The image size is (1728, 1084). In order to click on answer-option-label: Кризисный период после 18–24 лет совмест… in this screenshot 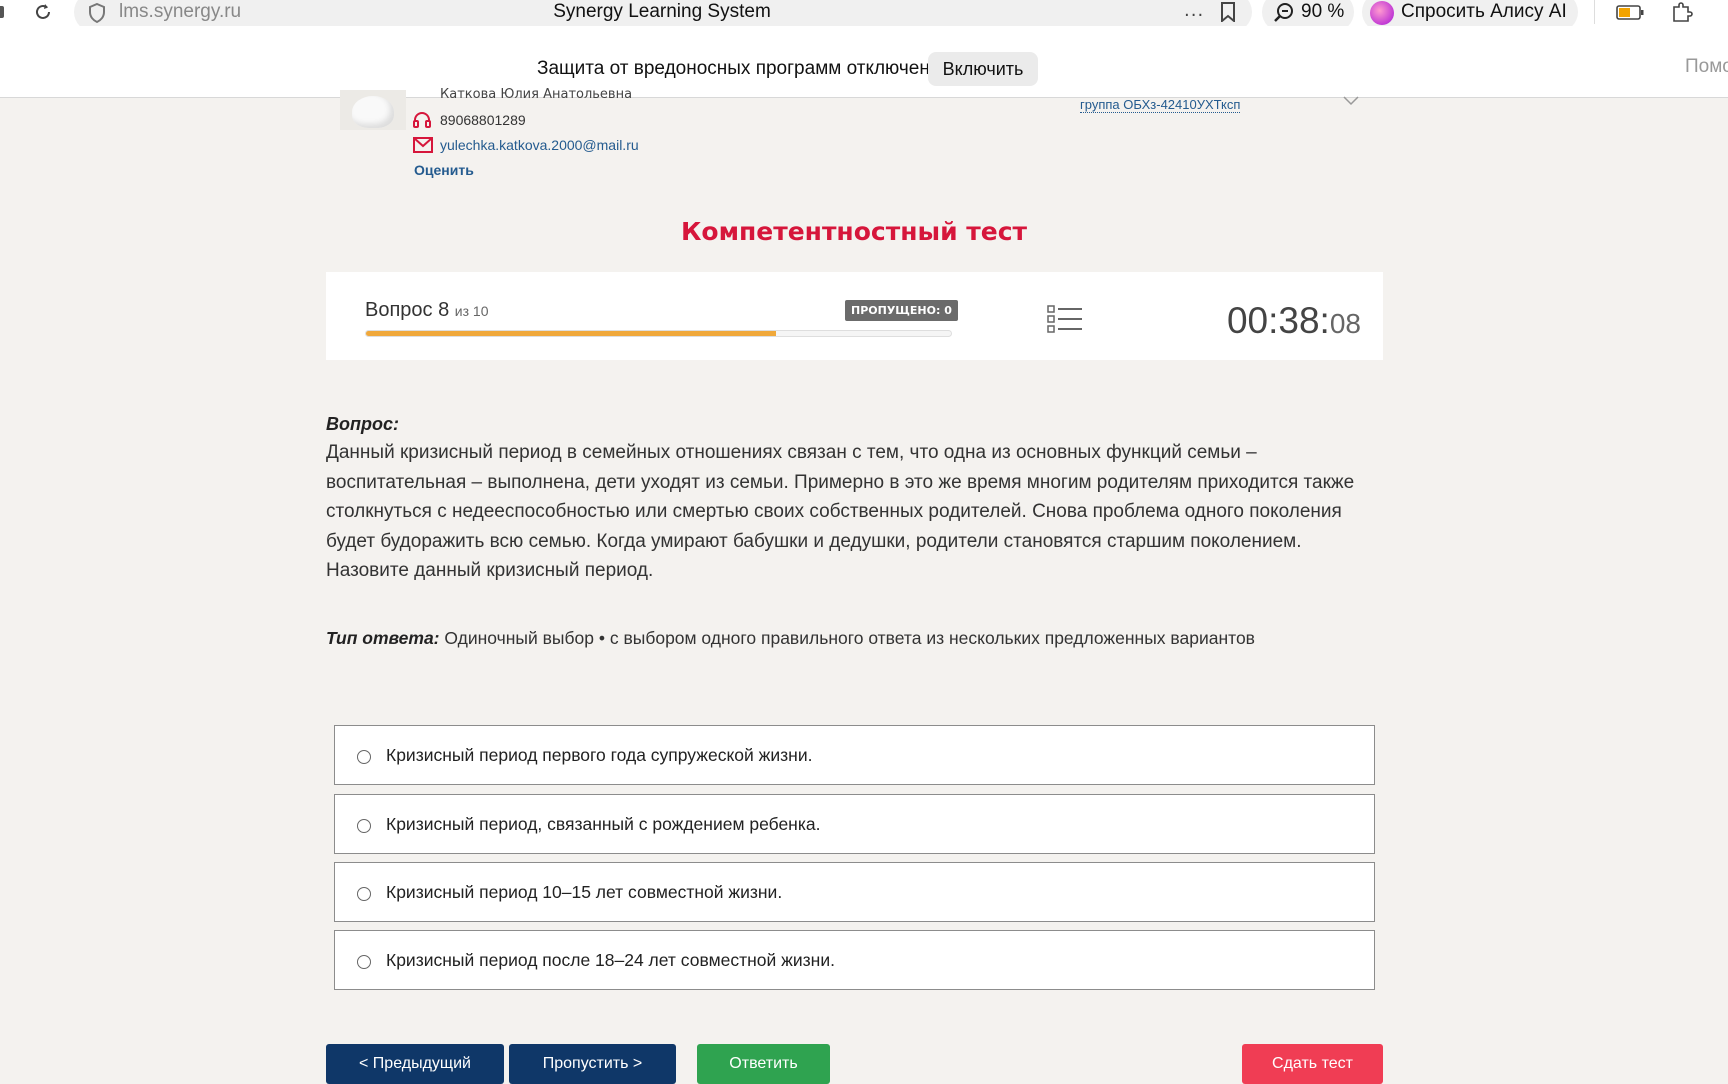, I will do `click(610, 960)`.